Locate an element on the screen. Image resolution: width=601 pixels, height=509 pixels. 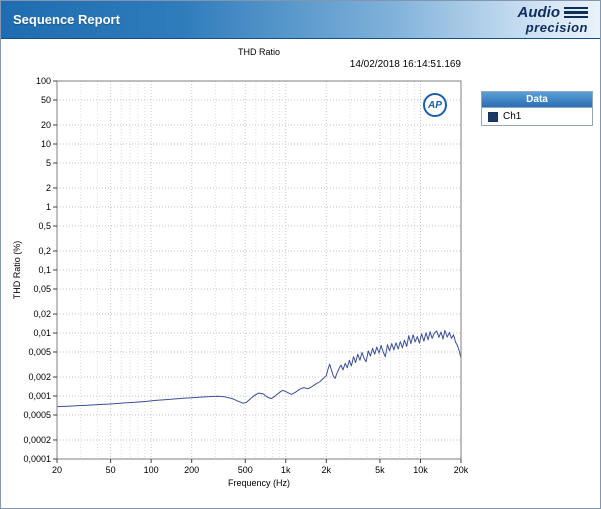
logo-bars-icon is located at coordinates (576, 12).